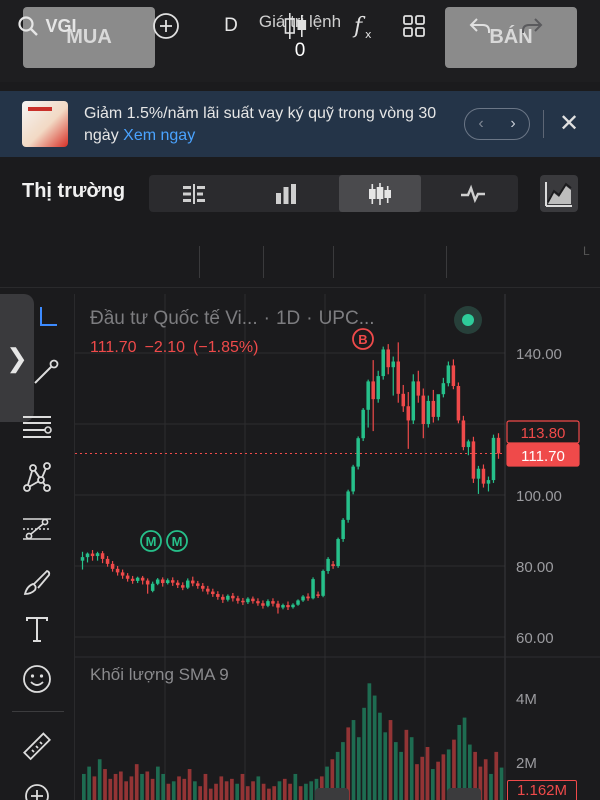 This screenshot has height=800, width=600. What do you see at coordinates (464, 794) in the screenshot?
I see `scroll-right-handle` at bounding box center [464, 794].